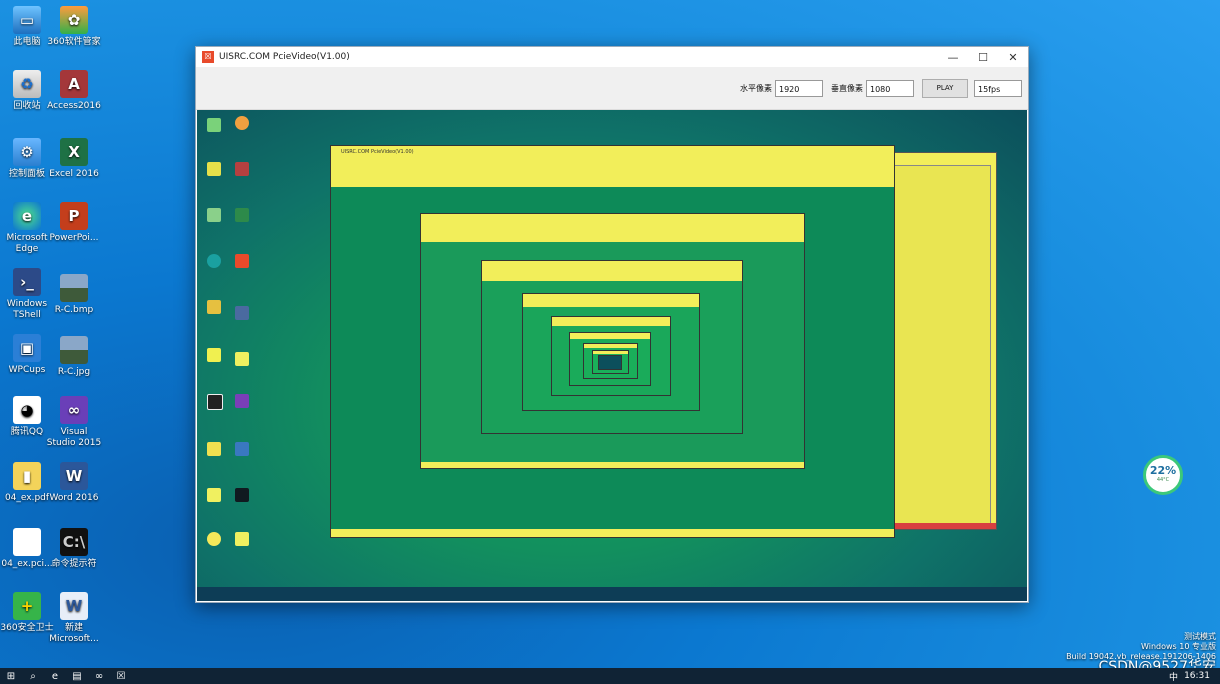 The height and width of the screenshot is (684, 1220). I want to click on shortcut-label: Visual Studio 2015, so click(74, 437).